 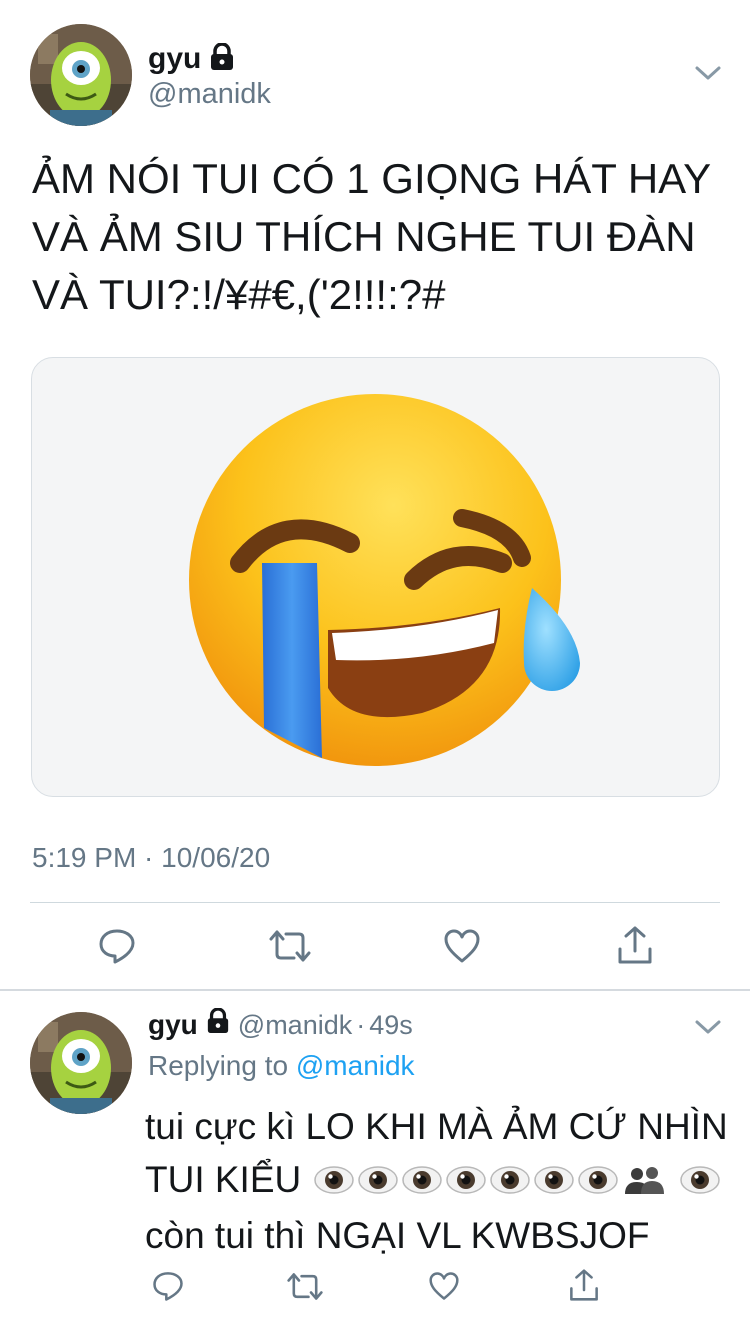 I want to click on divider, so click(x=375, y=902).